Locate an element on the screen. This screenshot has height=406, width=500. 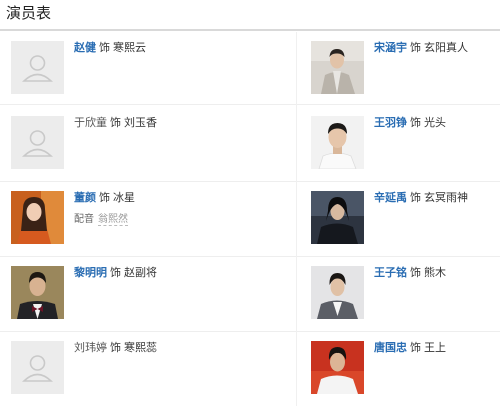
actor-name-link: 董颜 is located at coordinates (85, 197).